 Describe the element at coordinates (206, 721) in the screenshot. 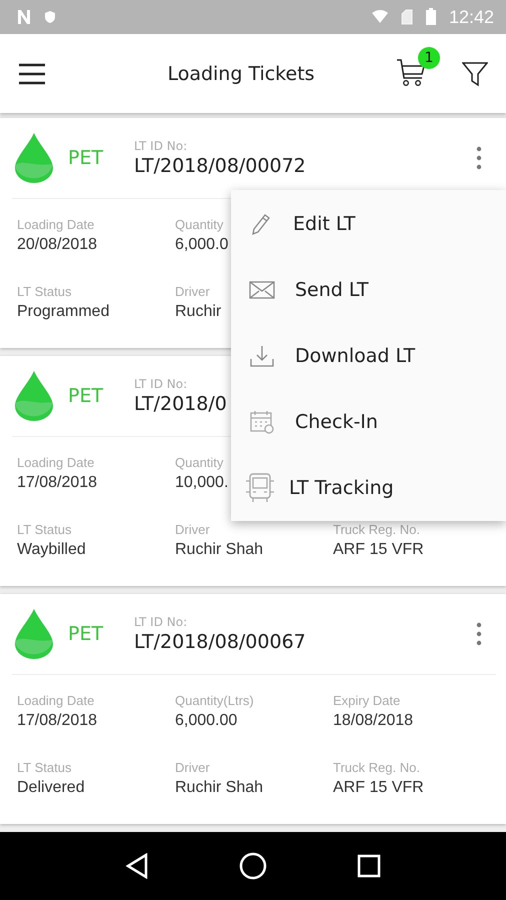

I see `field-value: 6,000.00` at that location.